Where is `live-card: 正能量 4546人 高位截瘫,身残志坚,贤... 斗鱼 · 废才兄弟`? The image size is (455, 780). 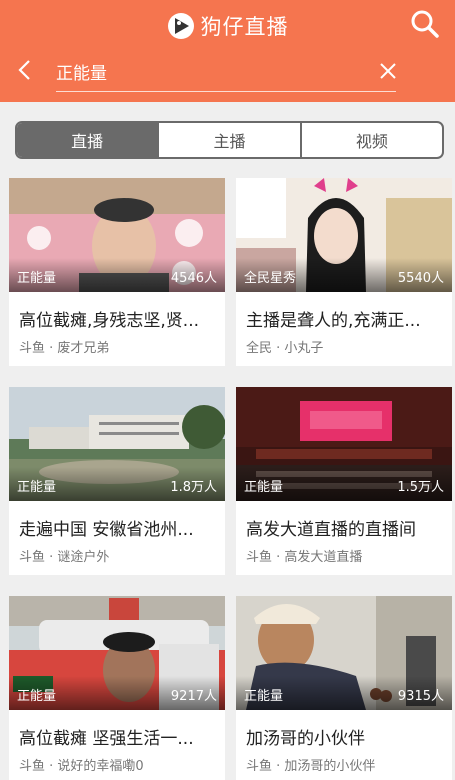
live-card: 正能量 4546人 高位截瘫,身残志坚,贤... 斗鱼 · 废才兄弟 is located at coordinates (117, 272).